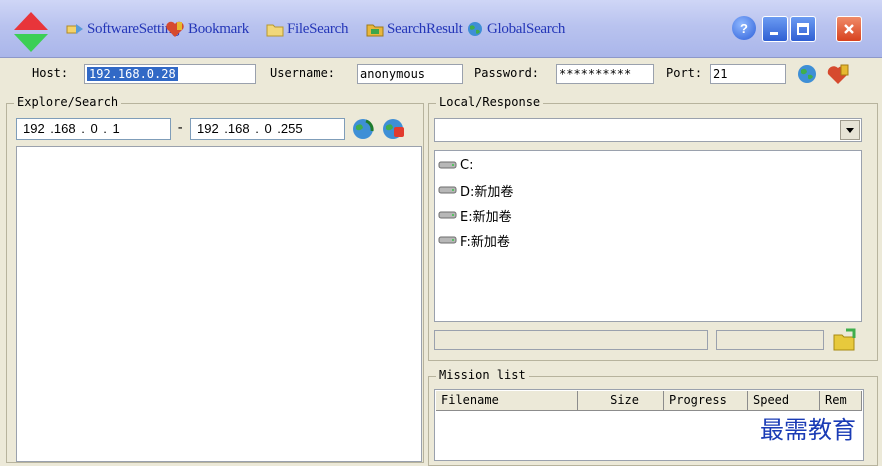 Image resolution: width=882 pixels, height=466 pixels. Describe the element at coordinates (303, 73) in the screenshot. I see `username-label: Username:` at that location.